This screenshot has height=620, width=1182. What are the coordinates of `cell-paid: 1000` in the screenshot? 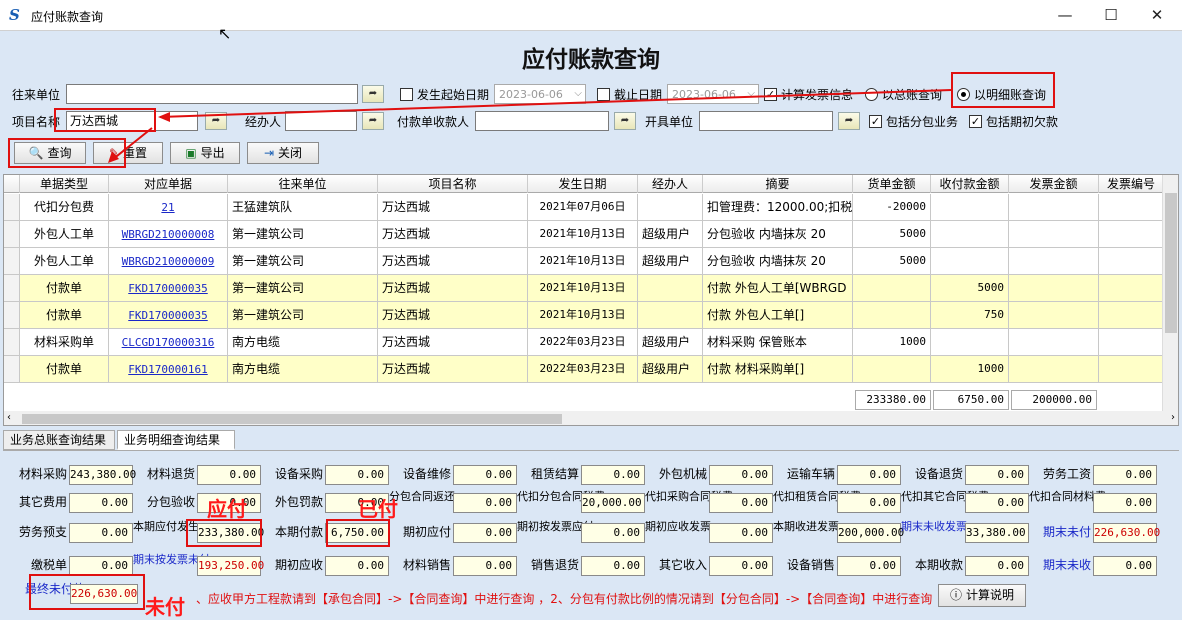 It's located at (970, 369).